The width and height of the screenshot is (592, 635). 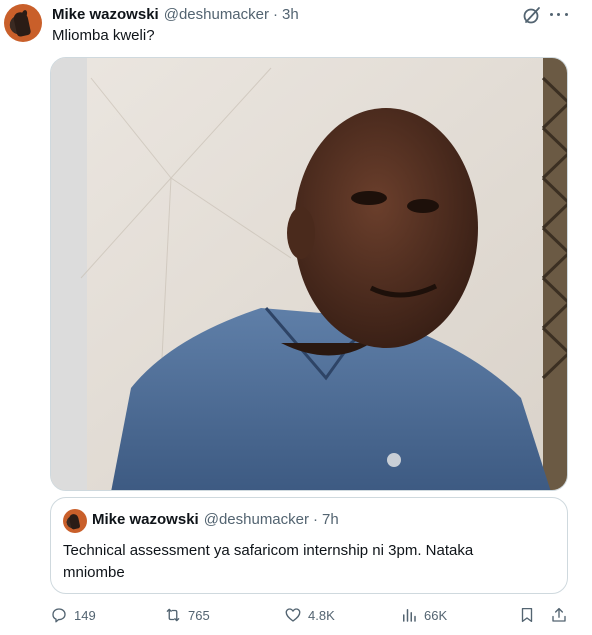 What do you see at coordinates (216, 14) in the screenshot?
I see `author-handle: @deshumacker` at bounding box center [216, 14].